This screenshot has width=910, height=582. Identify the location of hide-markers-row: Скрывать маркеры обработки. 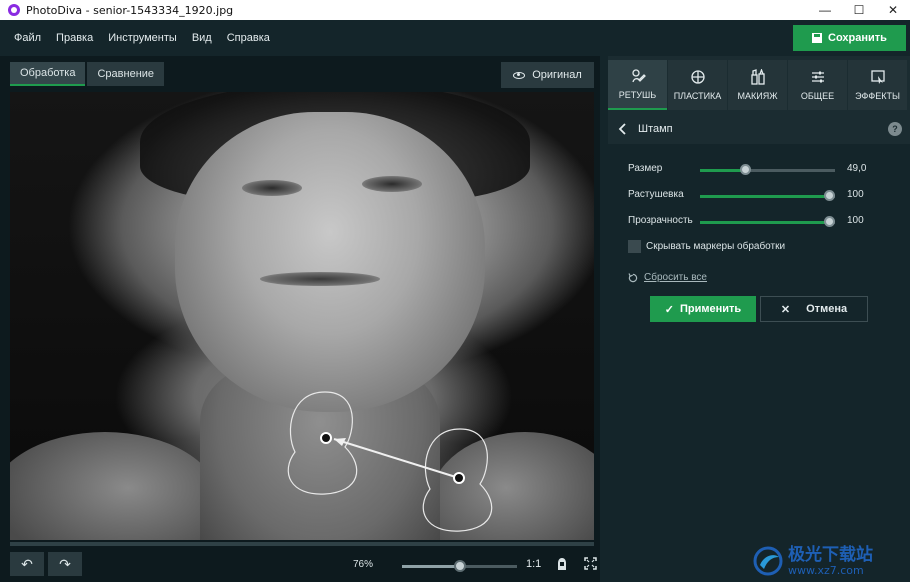
(706, 246).